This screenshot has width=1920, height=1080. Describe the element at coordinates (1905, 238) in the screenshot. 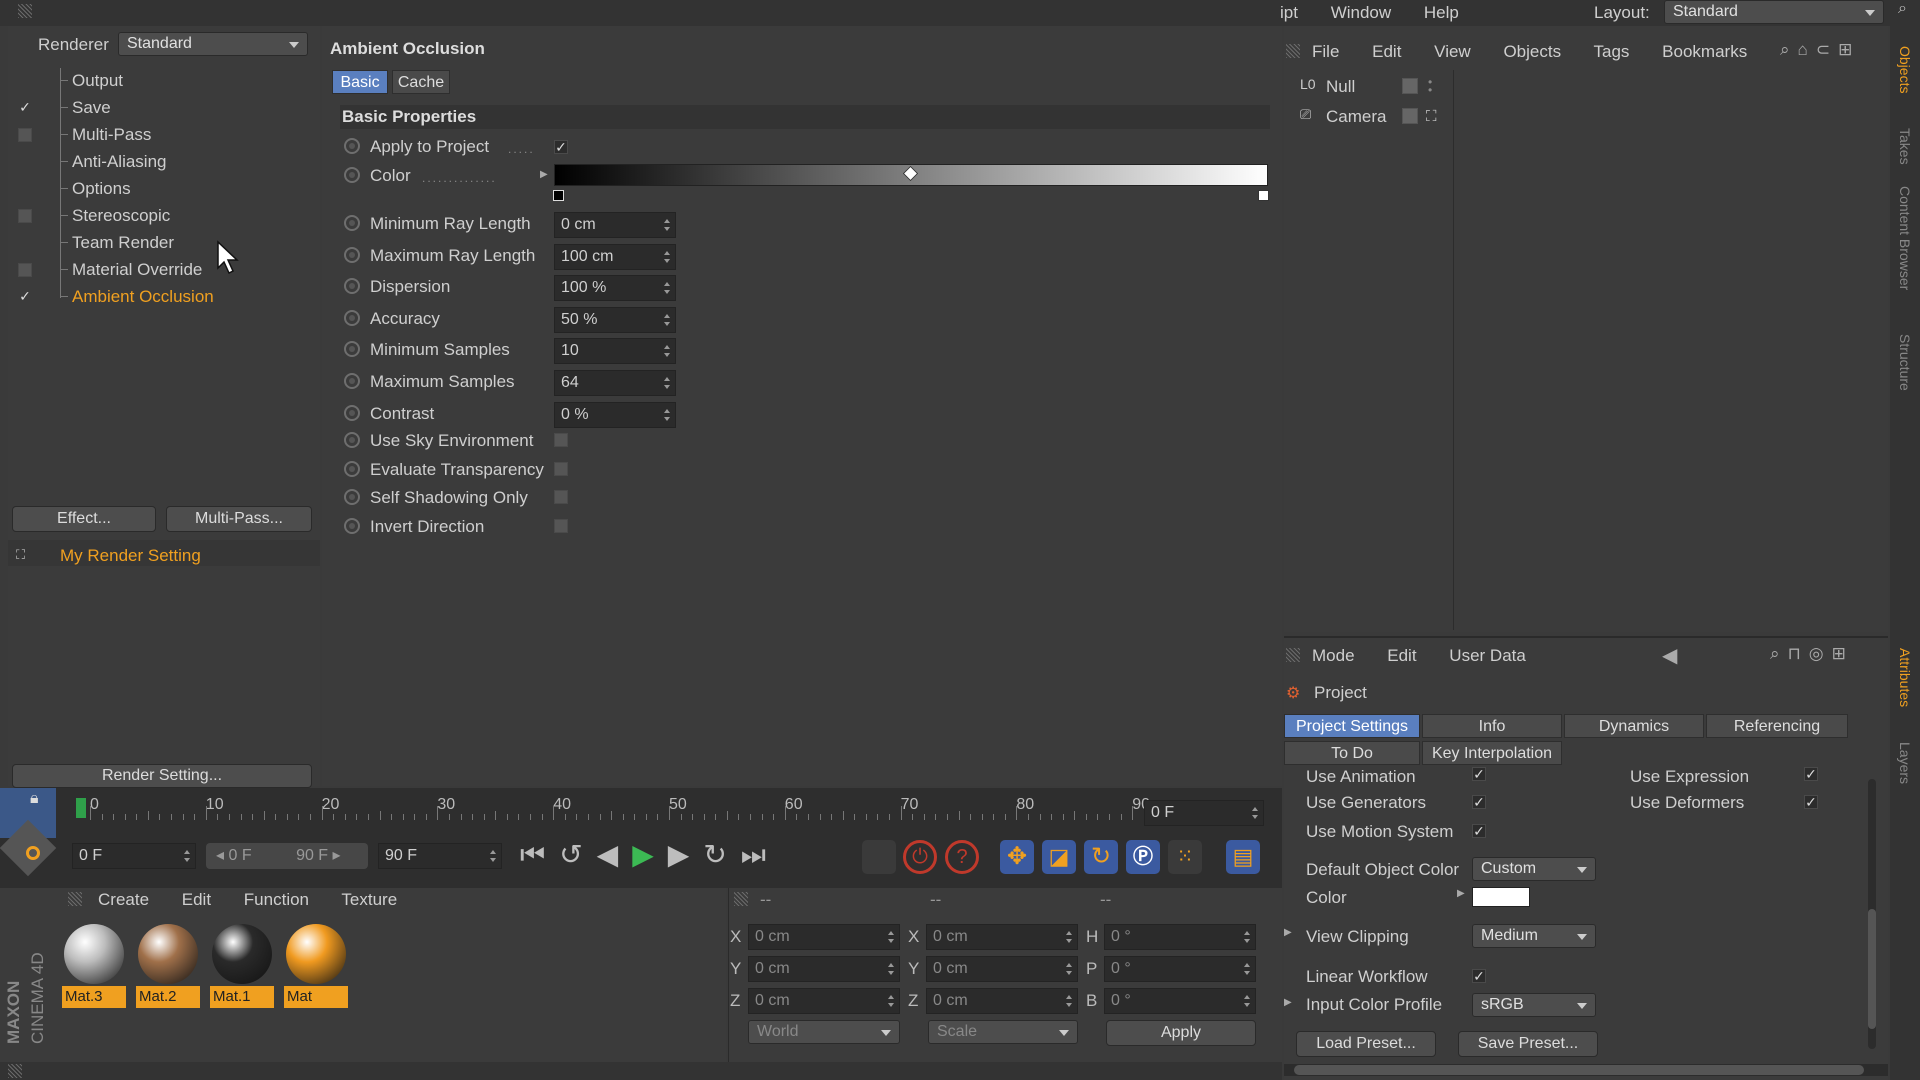

I see `side-tab-content-browser: Content Browser` at that location.